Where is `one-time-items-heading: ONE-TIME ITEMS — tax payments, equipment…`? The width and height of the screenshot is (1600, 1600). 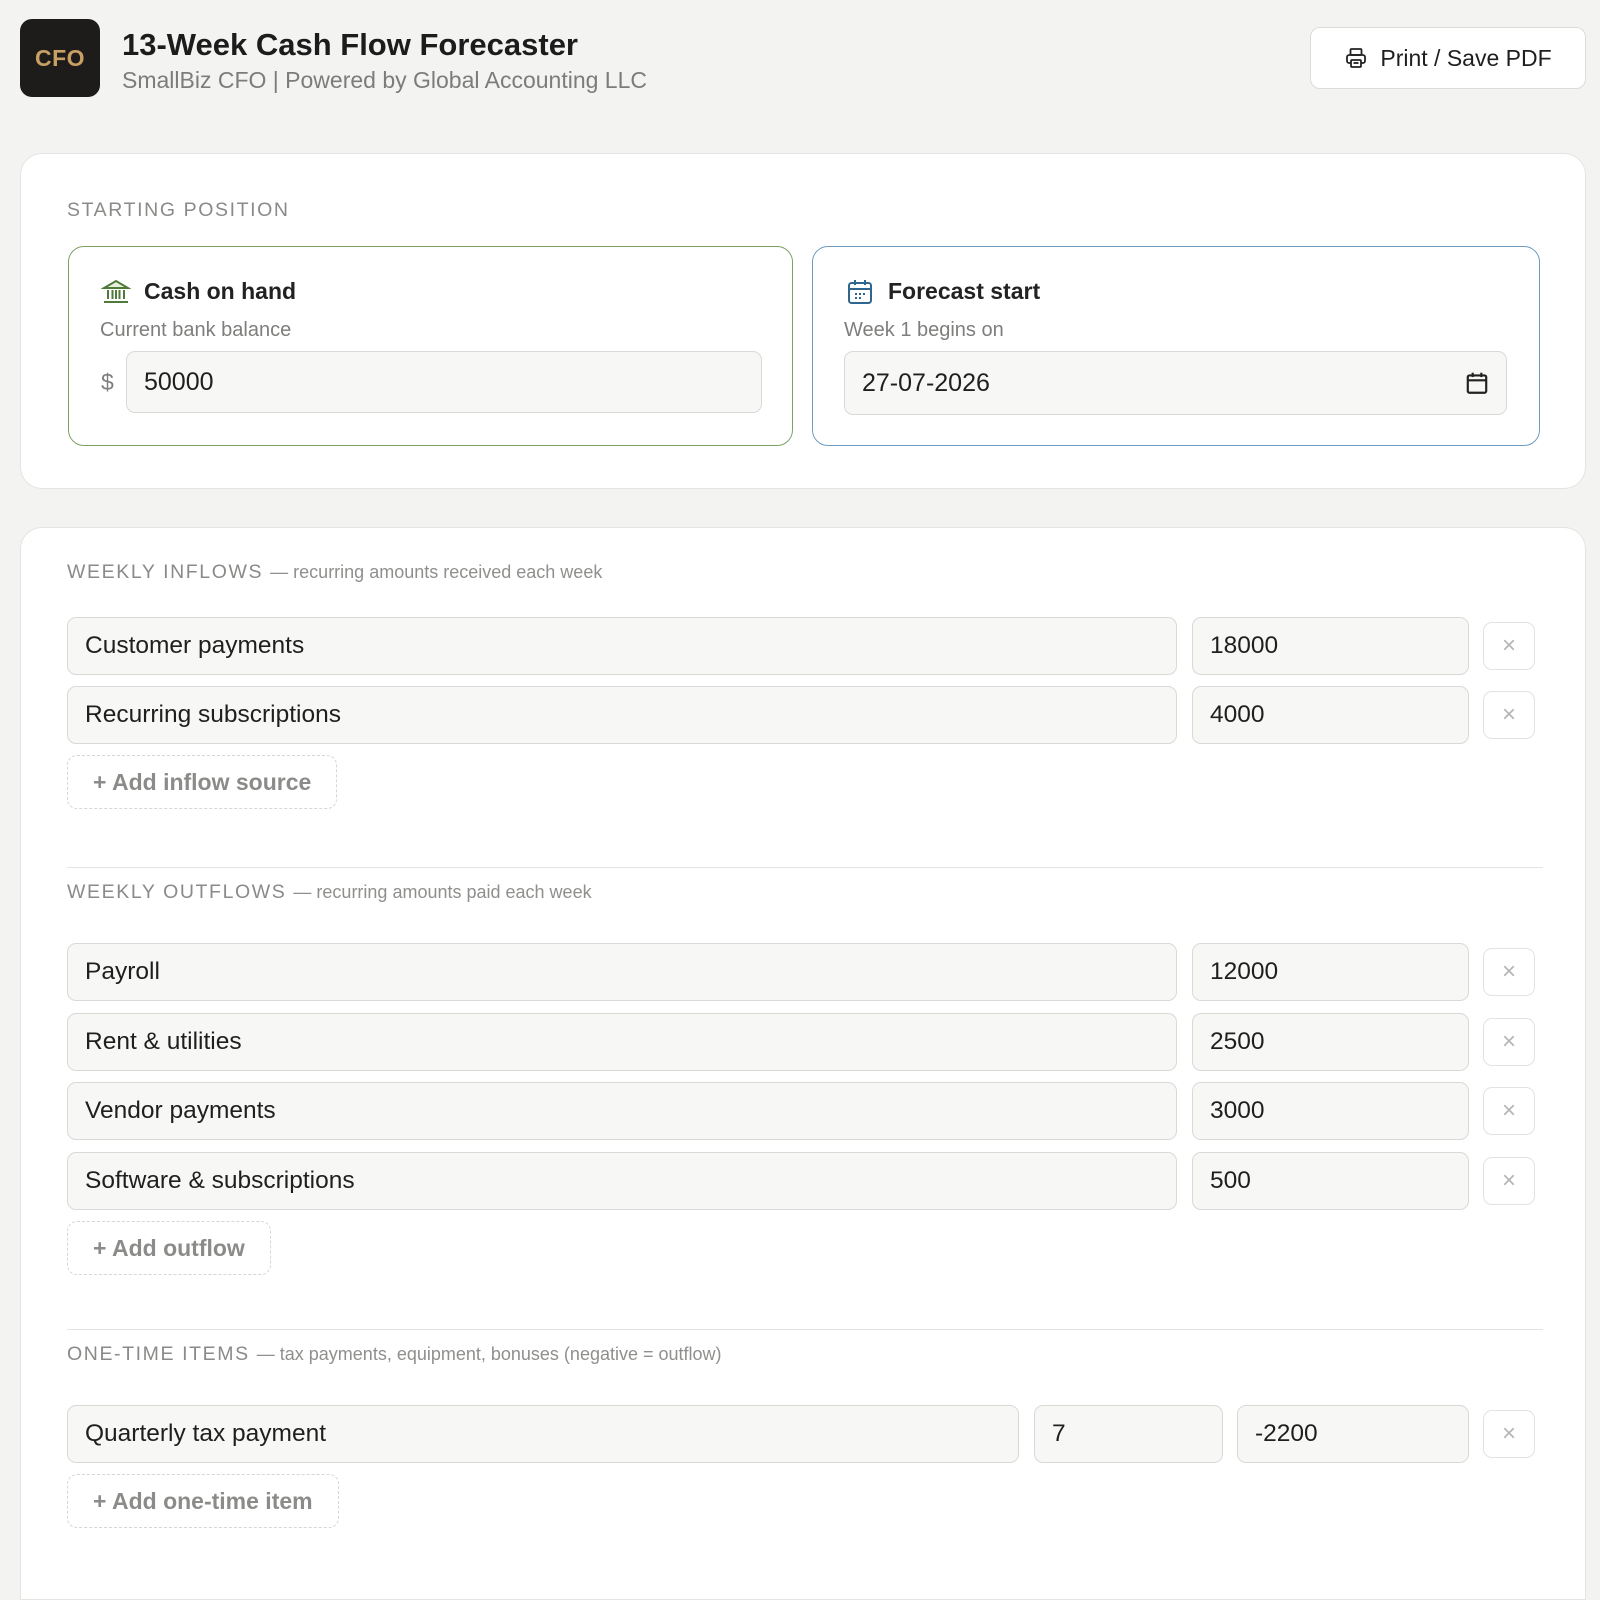
one-time-items-heading: ONE-TIME ITEMS — tax payments, equipment… is located at coordinates (394, 1354).